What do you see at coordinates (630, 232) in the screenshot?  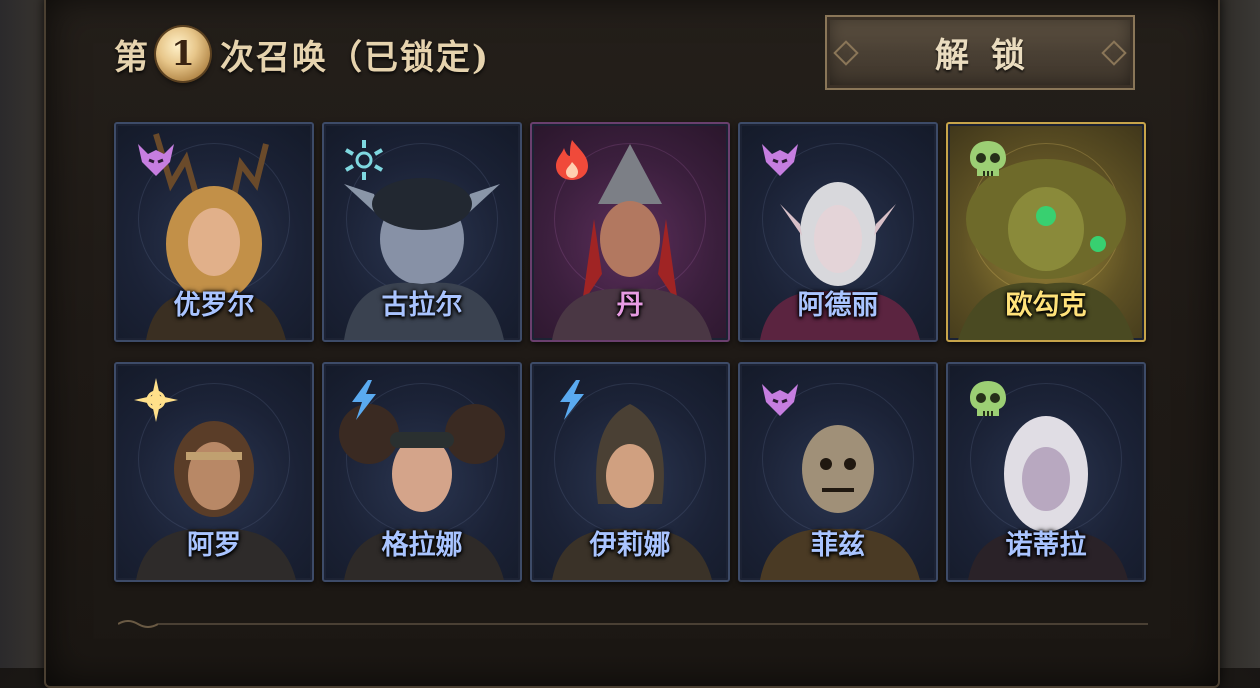 I see `hero-card-dan: 丹` at bounding box center [630, 232].